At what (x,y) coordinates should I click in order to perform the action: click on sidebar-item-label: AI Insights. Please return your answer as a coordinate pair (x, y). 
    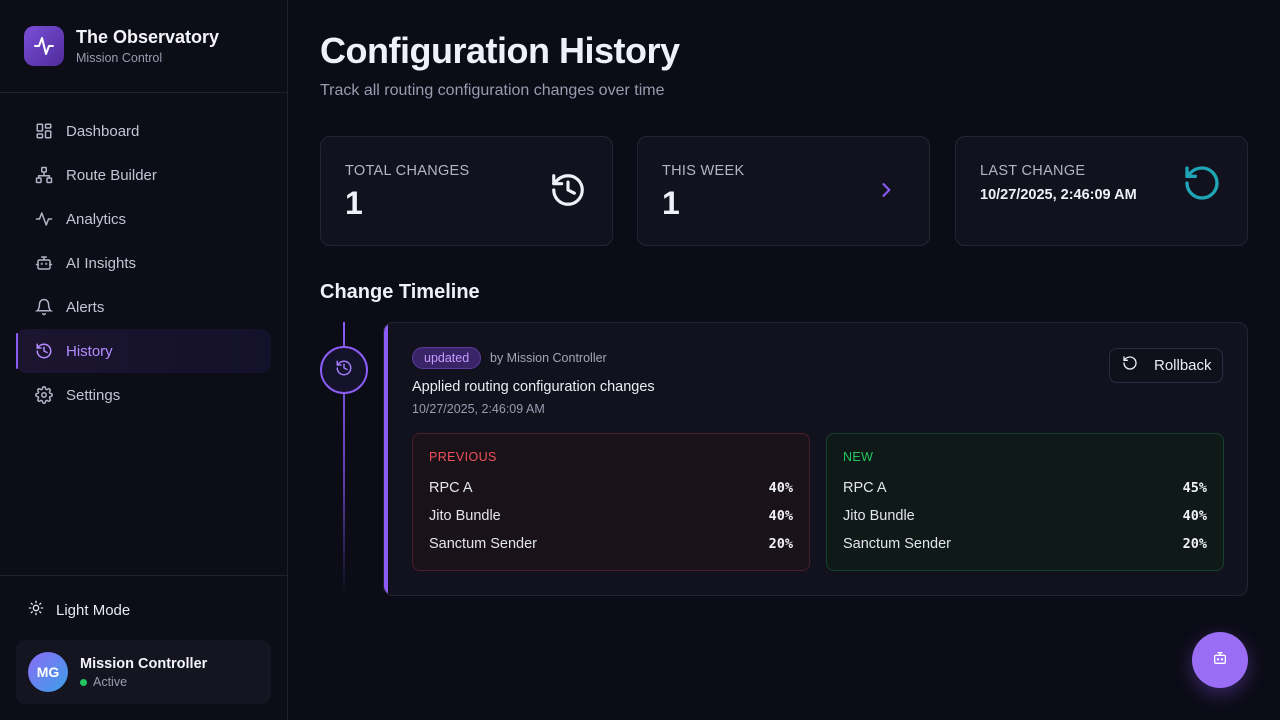
    Looking at the image, I should click on (101, 263).